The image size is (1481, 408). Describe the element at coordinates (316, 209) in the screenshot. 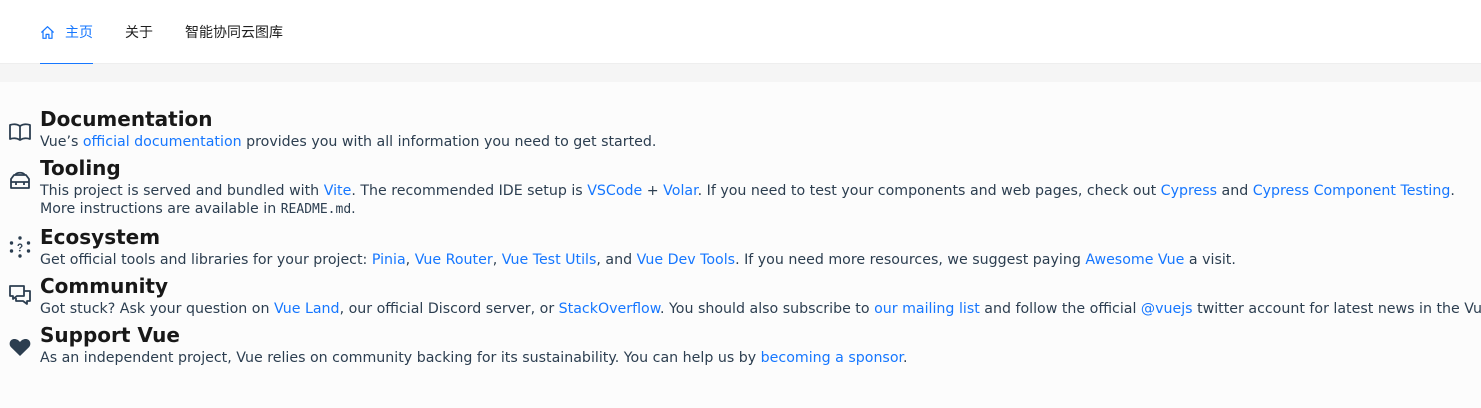

I see `readme-filename: README.md` at that location.